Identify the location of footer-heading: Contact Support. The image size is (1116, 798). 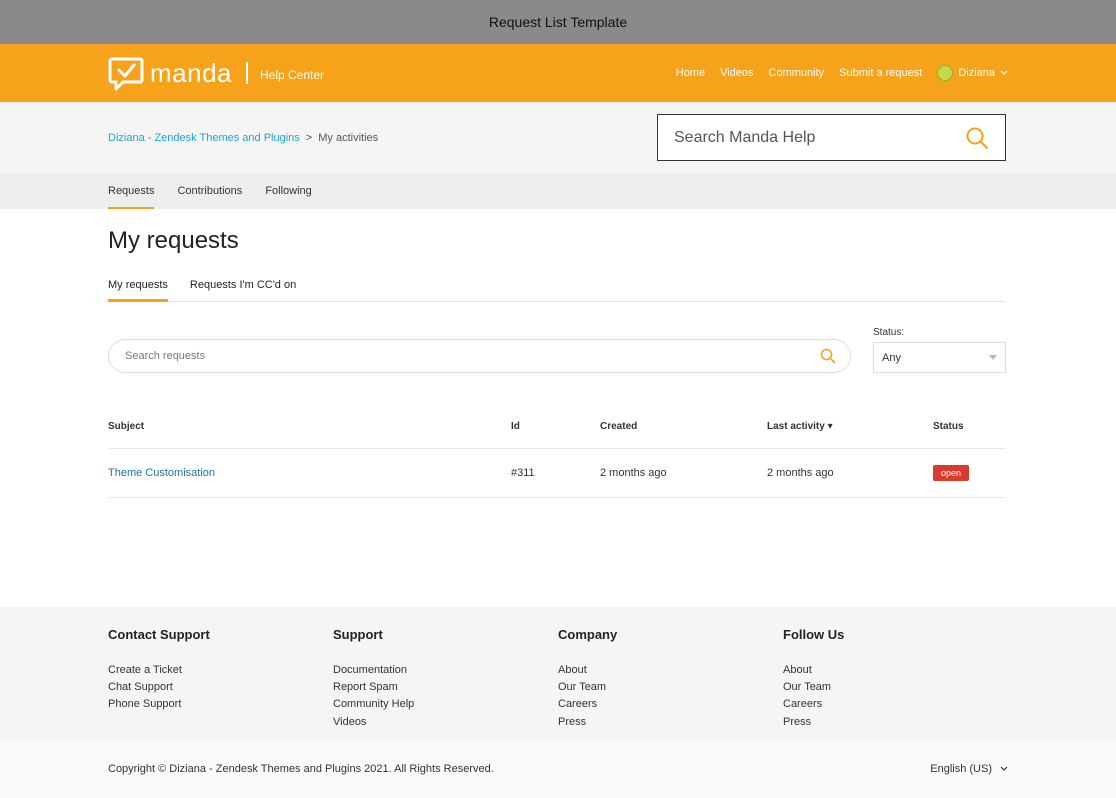
(159, 634).